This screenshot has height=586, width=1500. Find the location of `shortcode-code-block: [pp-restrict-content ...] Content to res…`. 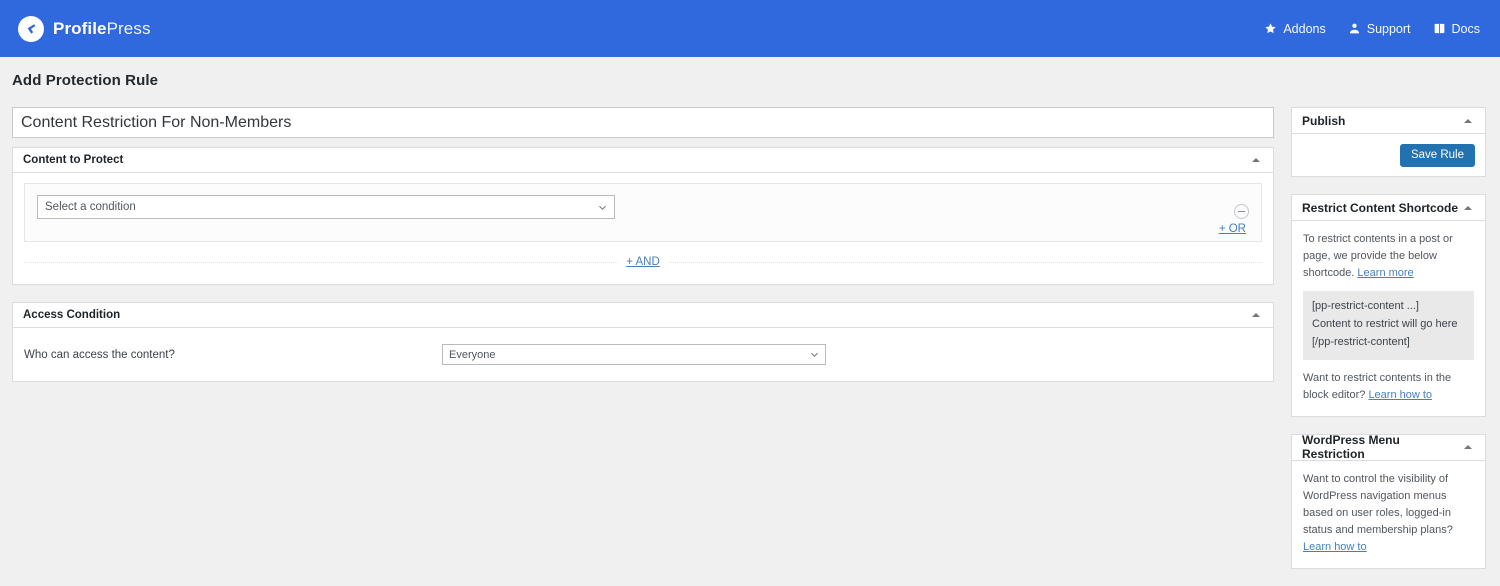

shortcode-code-block: [pp-restrict-content ...] Content to res… is located at coordinates (1388, 325).